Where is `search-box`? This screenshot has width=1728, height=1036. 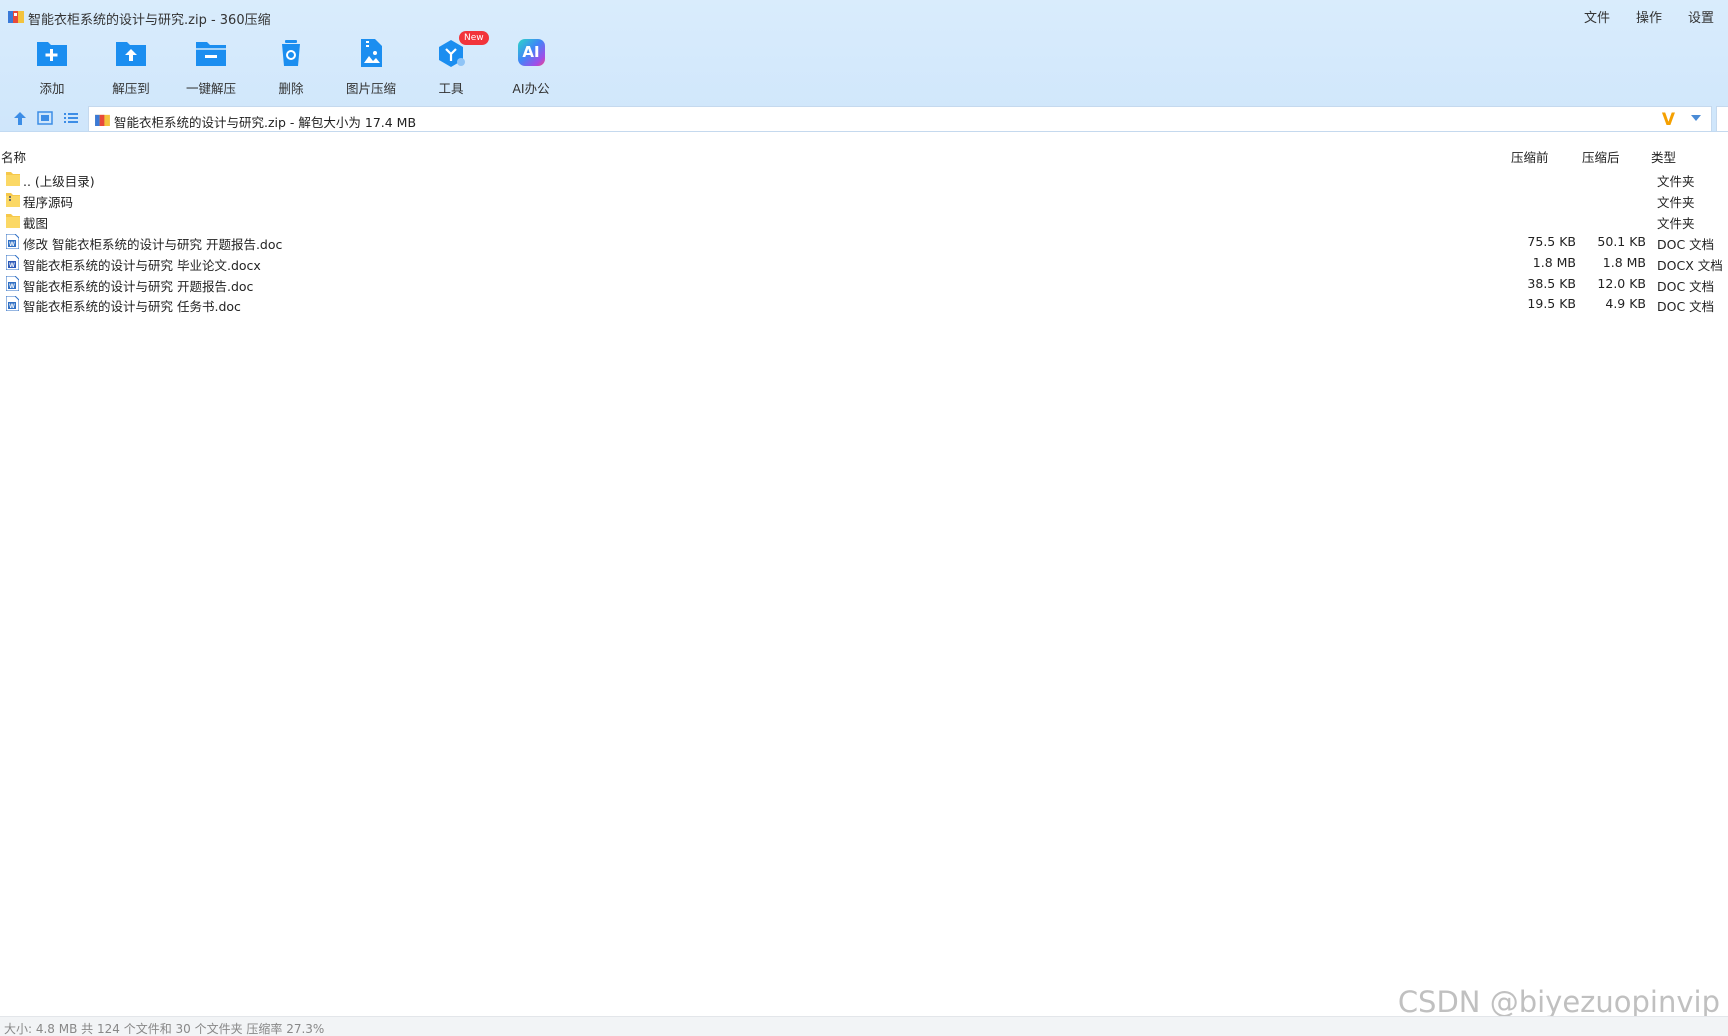 search-box is located at coordinates (1722, 119).